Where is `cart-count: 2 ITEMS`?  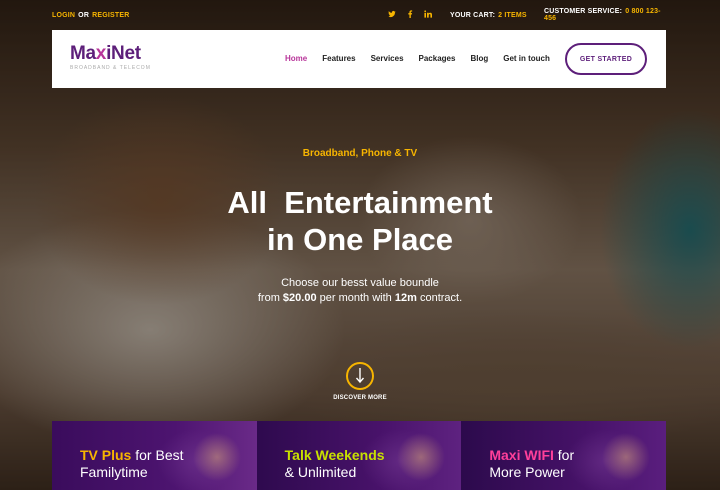 cart-count: 2 ITEMS is located at coordinates (512, 15).